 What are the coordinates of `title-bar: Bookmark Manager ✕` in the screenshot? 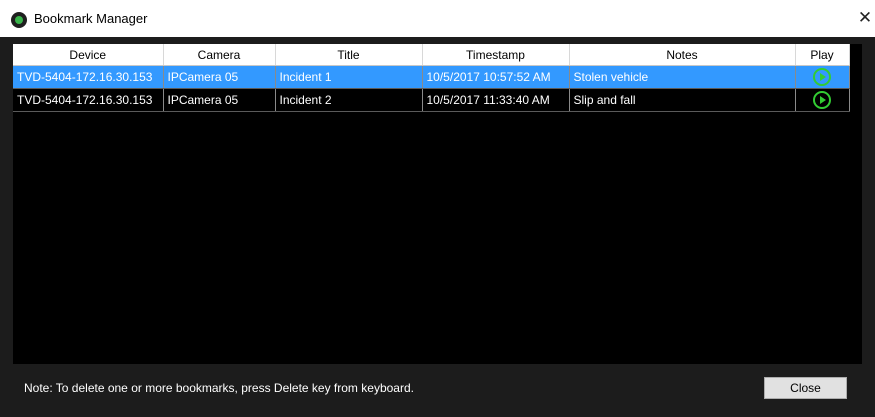 It's located at (437, 18).